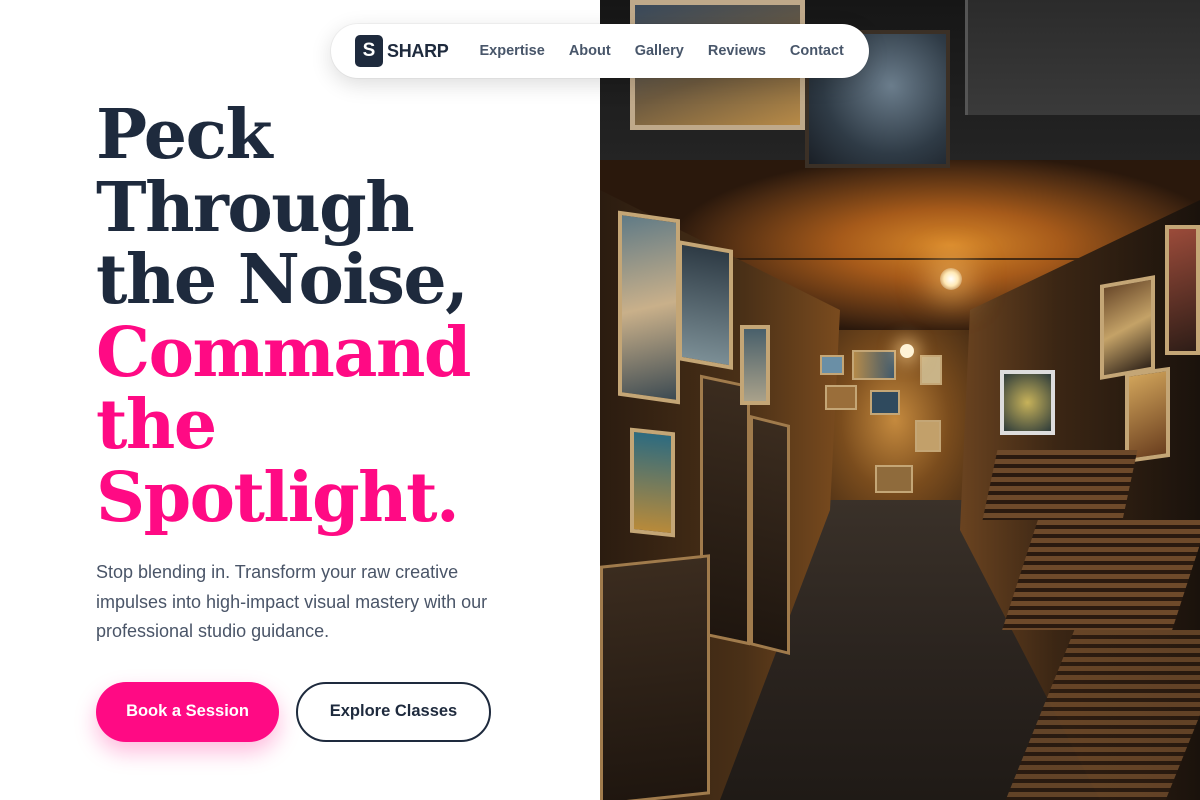  Describe the element at coordinates (393, 711) in the screenshot. I see `explore-classes-button: Explore Classes` at that location.